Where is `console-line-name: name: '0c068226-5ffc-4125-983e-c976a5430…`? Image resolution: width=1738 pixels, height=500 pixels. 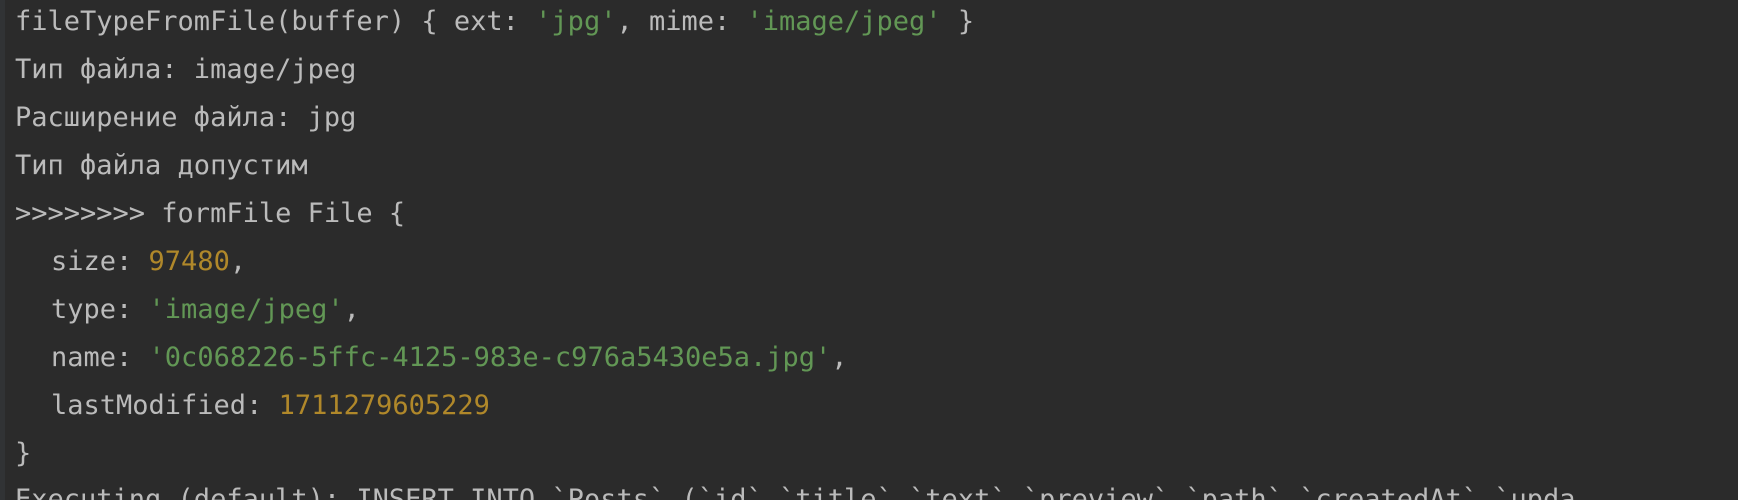
console-line-name: name: '0c068226-5ffc-4125-983e-c976a5430… is located at coordinates (431, 358).